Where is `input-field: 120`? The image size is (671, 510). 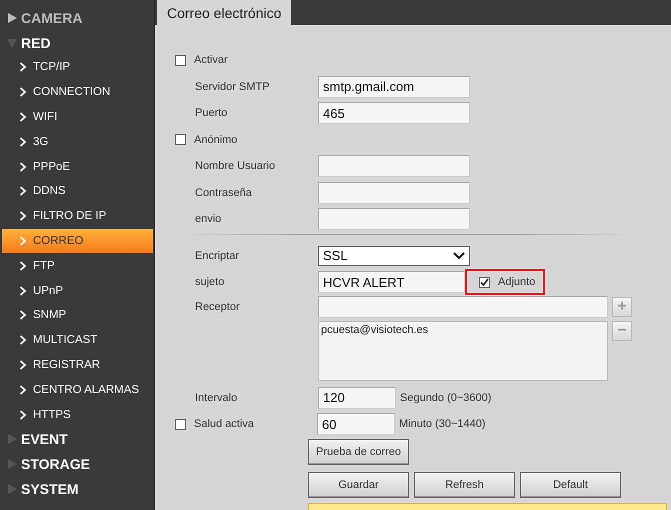 input-field: 120 is located at coordinates (357, 397).